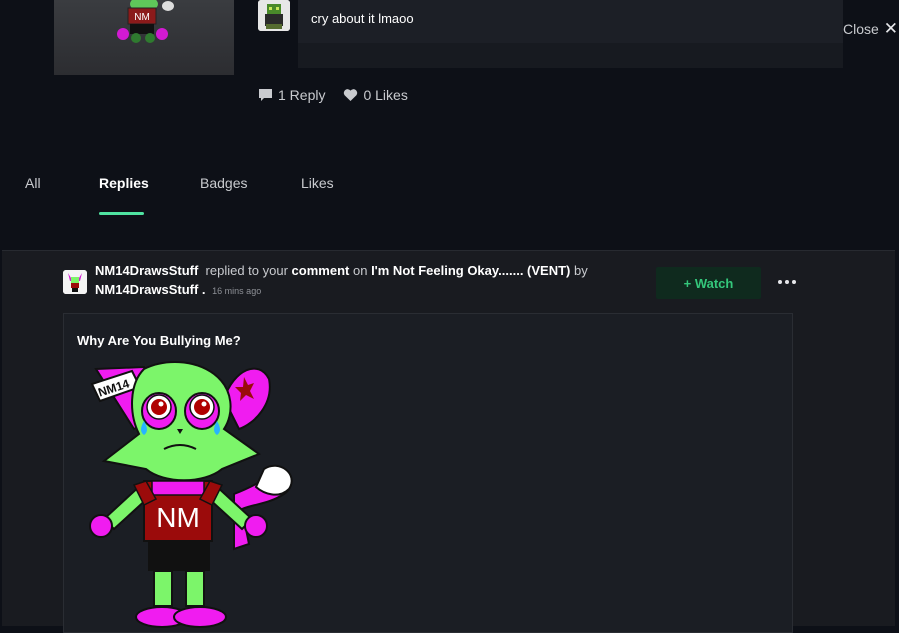 The width and height of the screenshot is (899, 633). Describe the element at coordinates (142, 17) in the screenshot. I see `thumbnail-label: NM` at that location.